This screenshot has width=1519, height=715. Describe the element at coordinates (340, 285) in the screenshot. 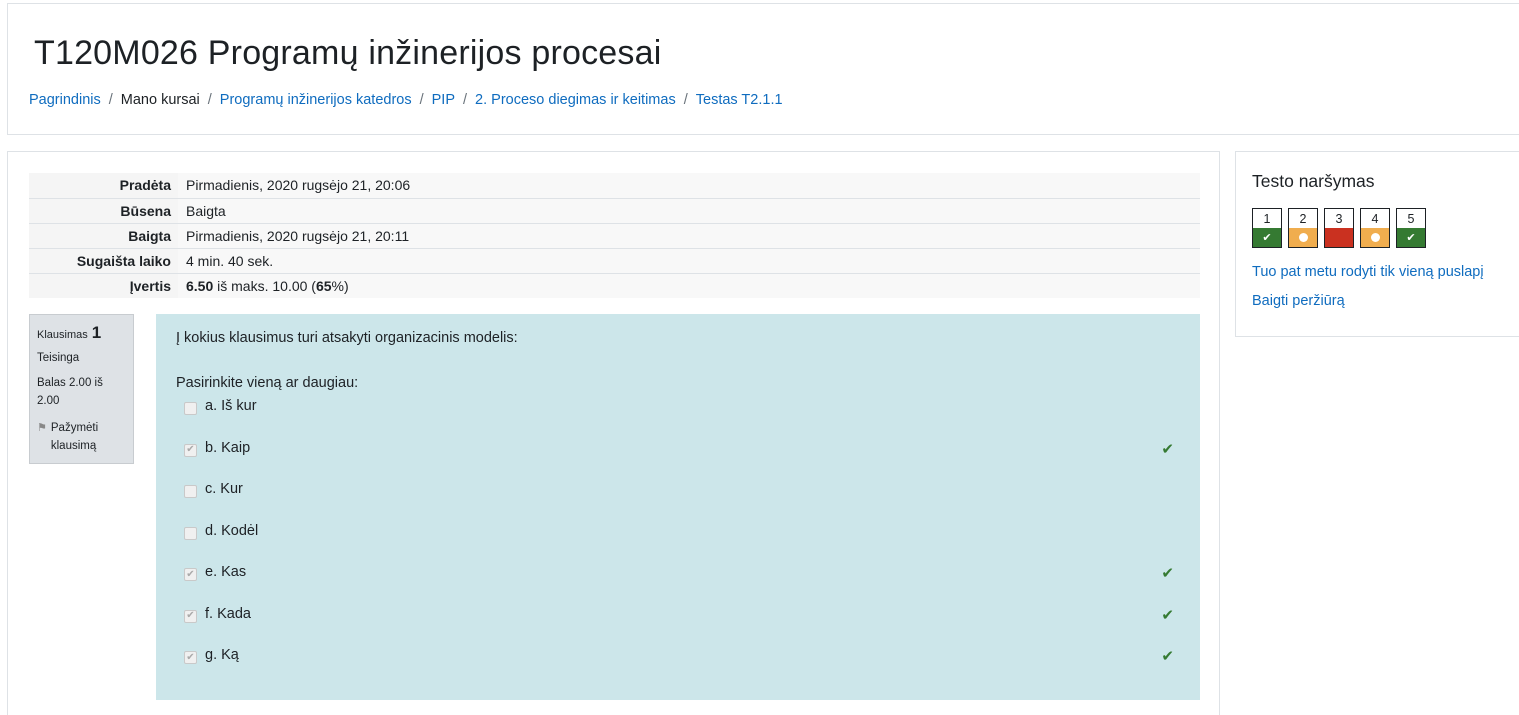

I see `grade-percent-suffix: %)` at that location.